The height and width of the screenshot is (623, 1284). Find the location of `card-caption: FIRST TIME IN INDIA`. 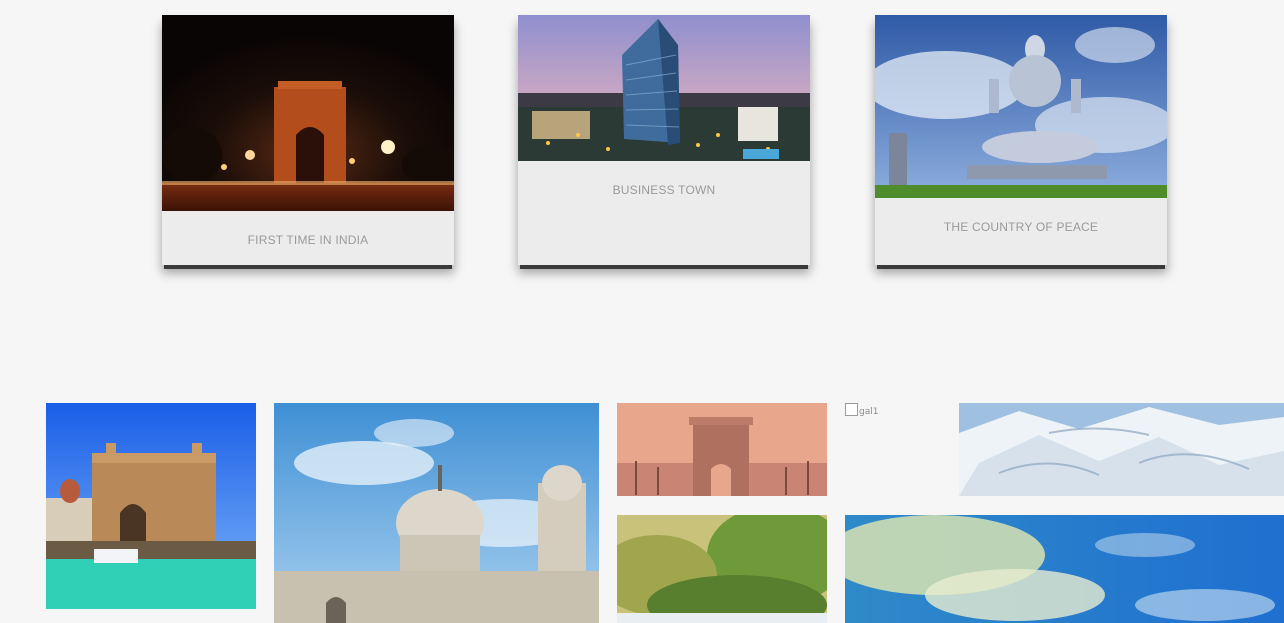

card-caption: FIRST TIME IN INDIA is located at coordinates (308, 240).